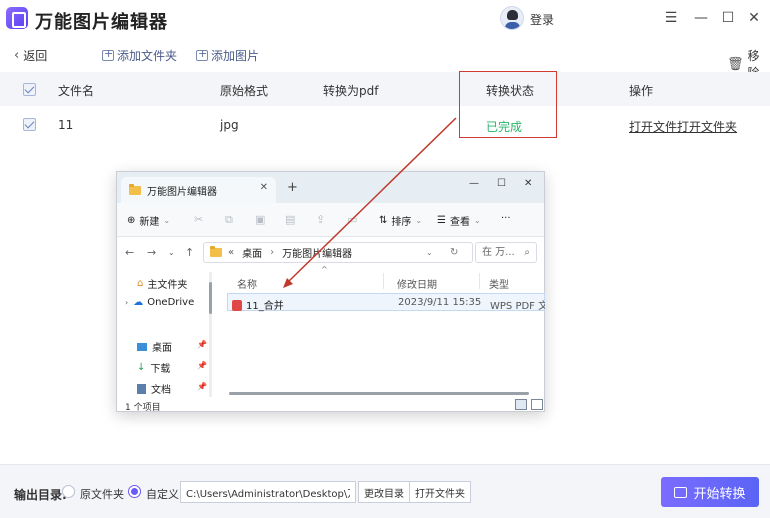 The width and height of the screenshot is (770, 518). I want to click on maximize-icon: ☐, so click(728, 18).